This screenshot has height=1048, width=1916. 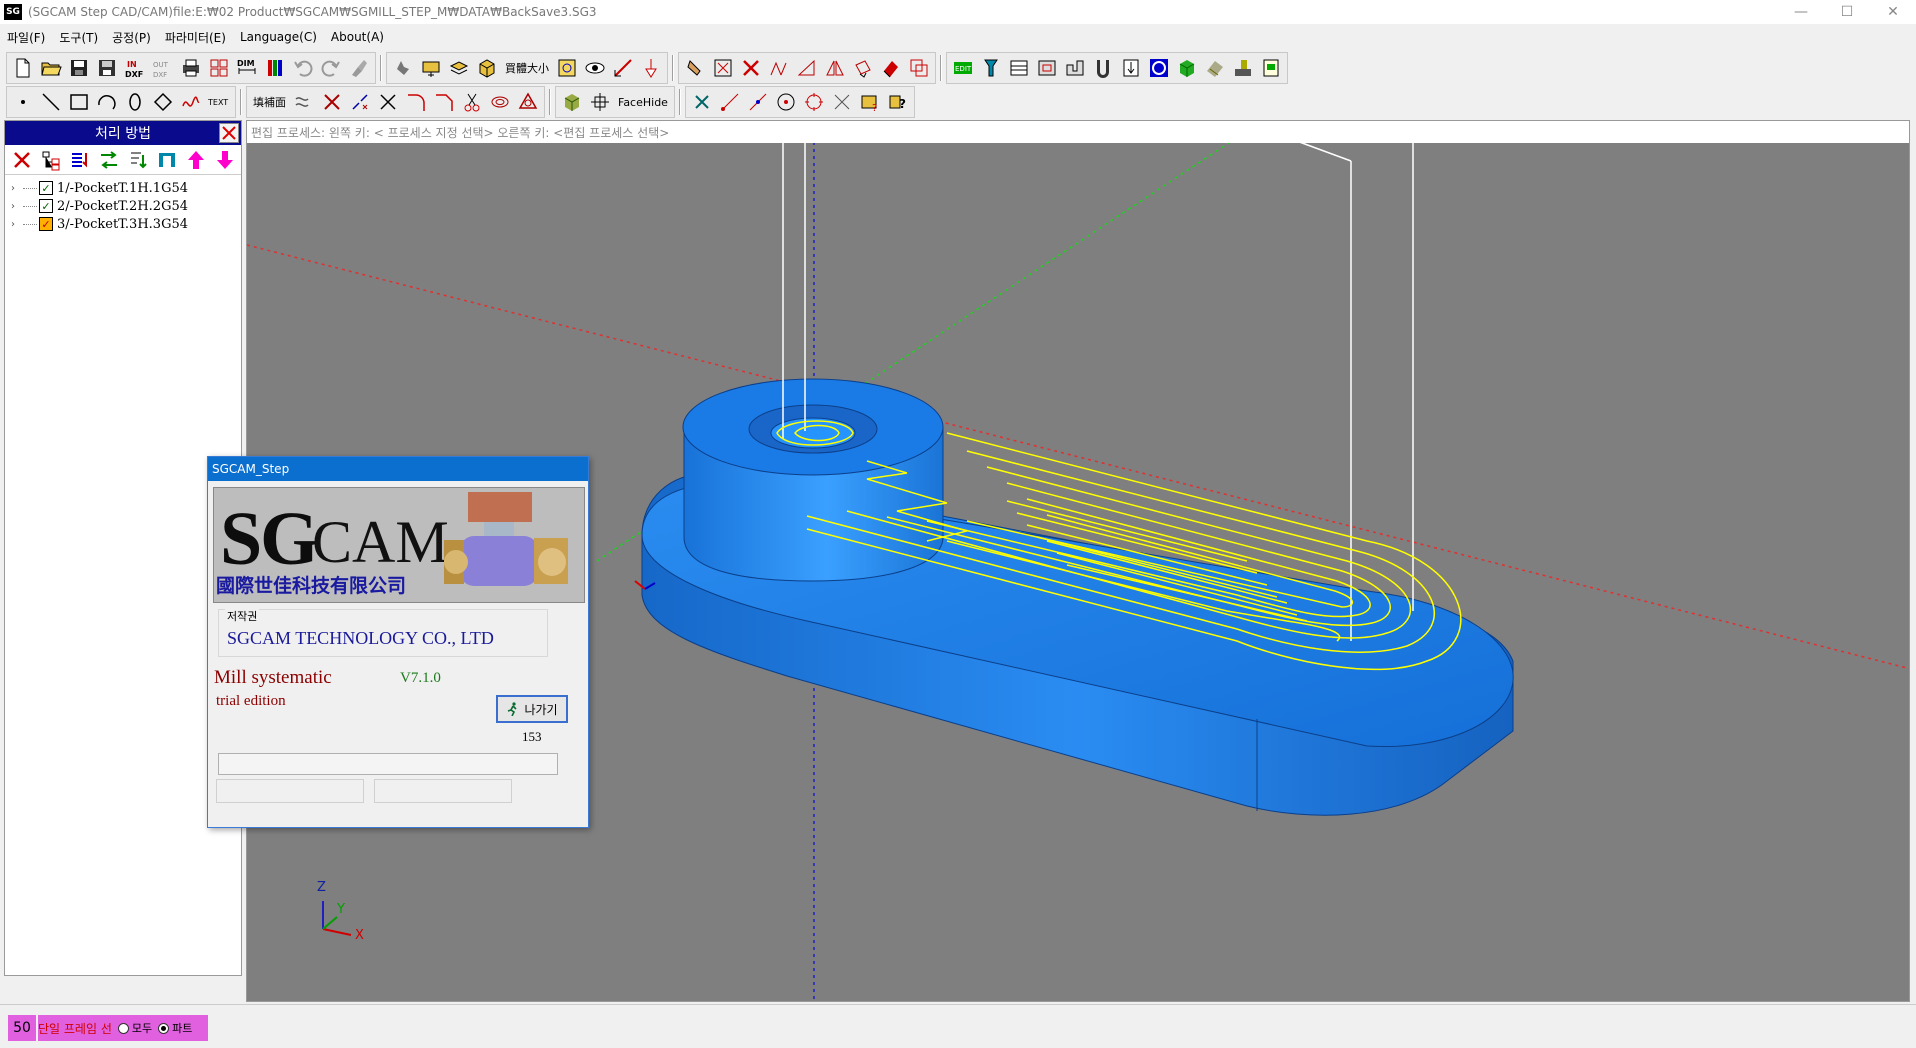 I want to click on process-list-button, so click(x=79, y=160).